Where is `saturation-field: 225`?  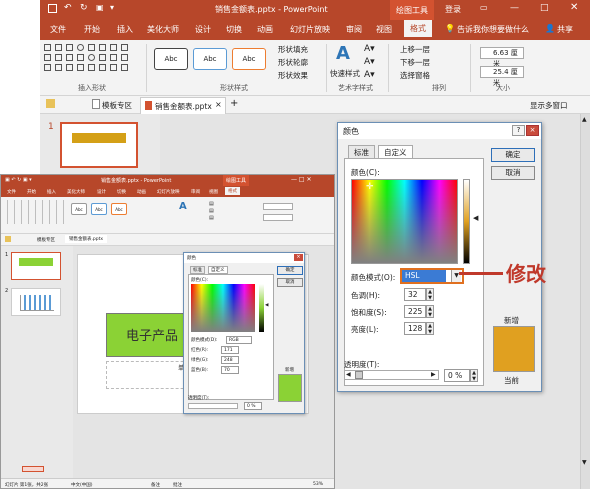
saturation-field: 225 is located at coordinates (415, 311).